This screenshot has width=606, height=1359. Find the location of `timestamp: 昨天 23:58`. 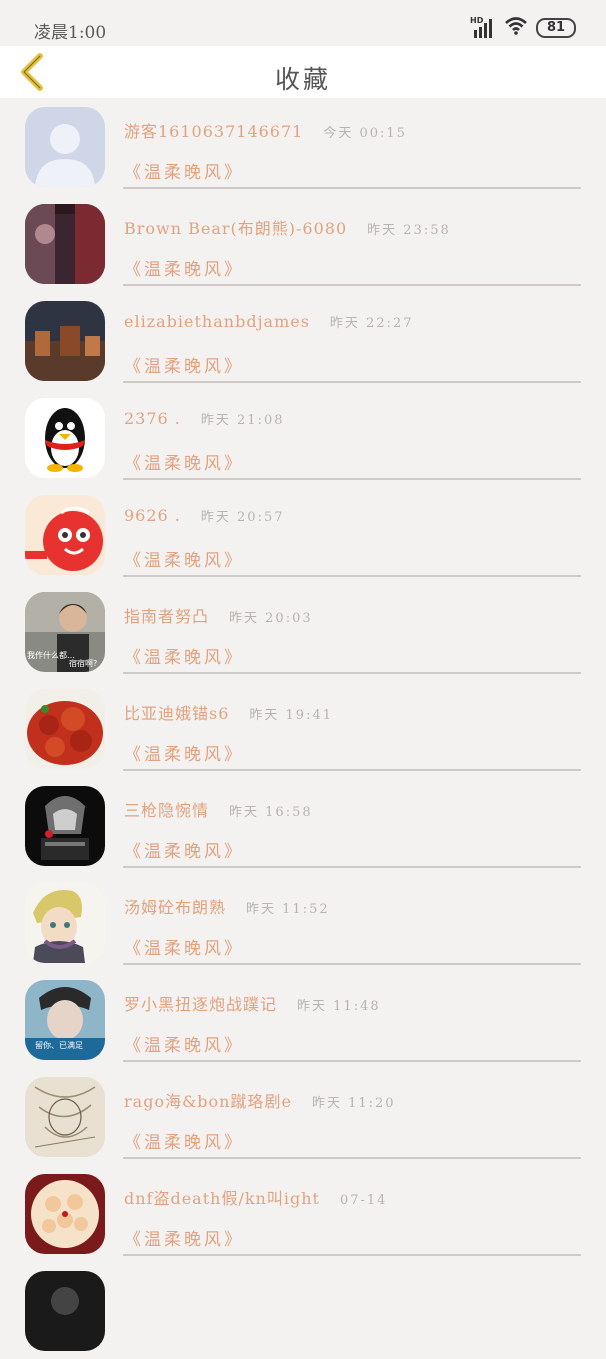

timestamp: 昨天 23:58 is located at coordinates (409, 230).